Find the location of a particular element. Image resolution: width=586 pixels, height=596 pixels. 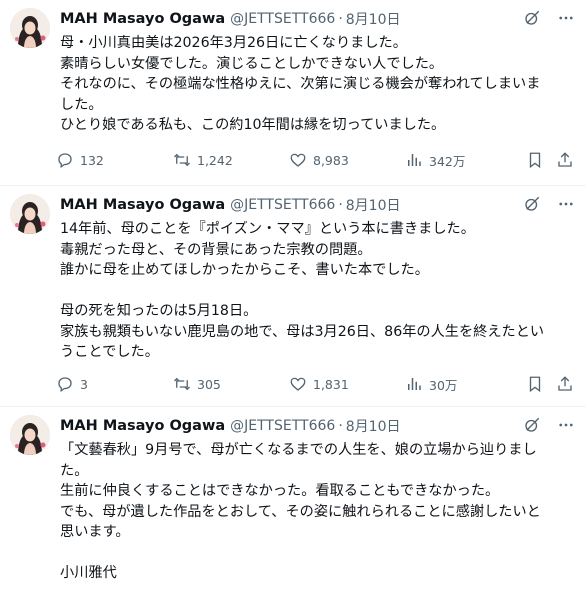

signature: 小川雅代 is located at coordinates (88, 573).